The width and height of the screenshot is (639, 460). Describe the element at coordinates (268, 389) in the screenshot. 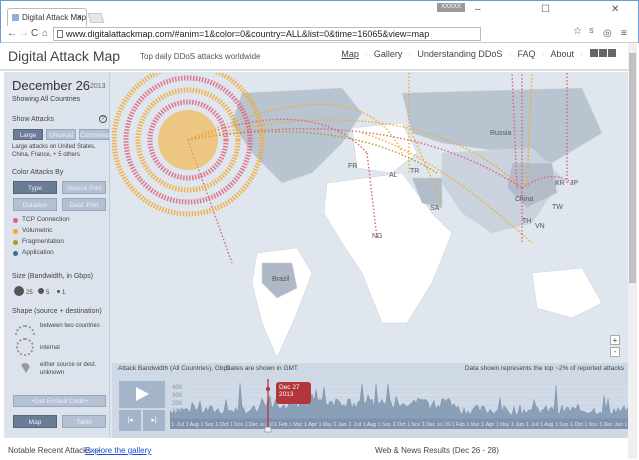

I see `marker-dot` at that location.